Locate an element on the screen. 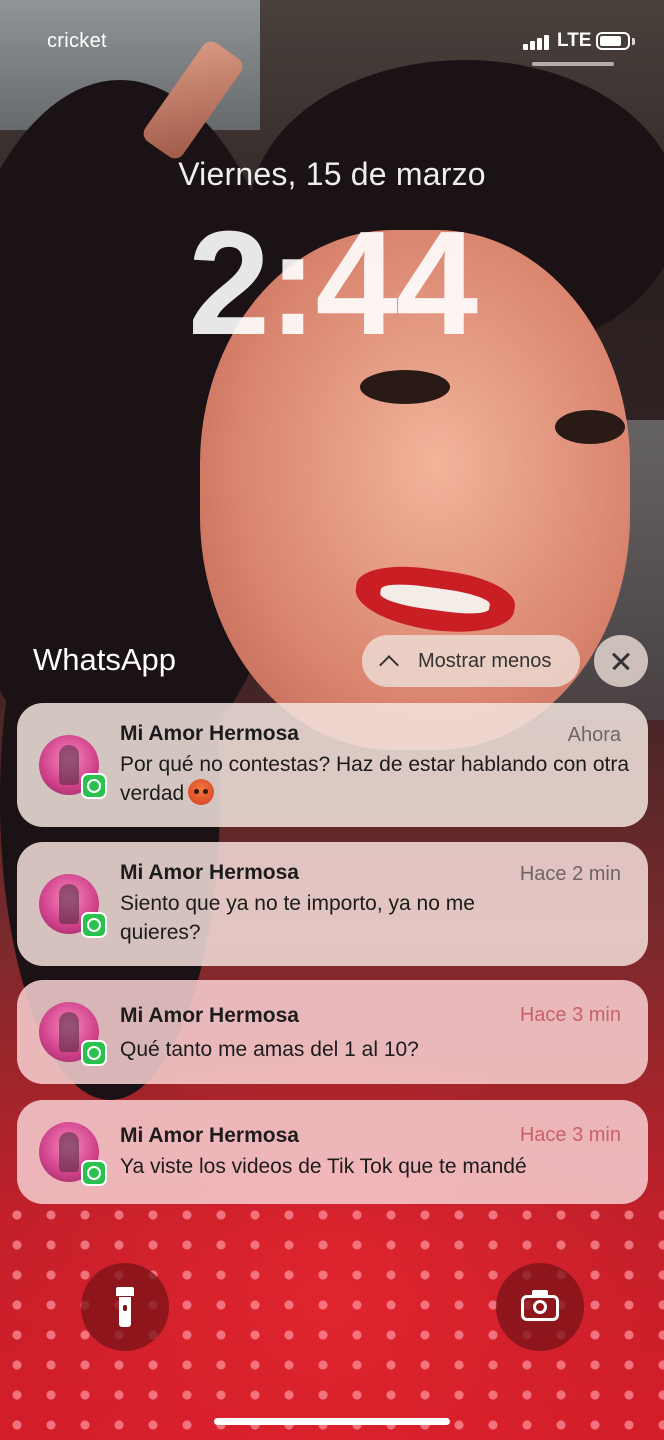  notification-time: Ahora is located at coordinates (594, 735).